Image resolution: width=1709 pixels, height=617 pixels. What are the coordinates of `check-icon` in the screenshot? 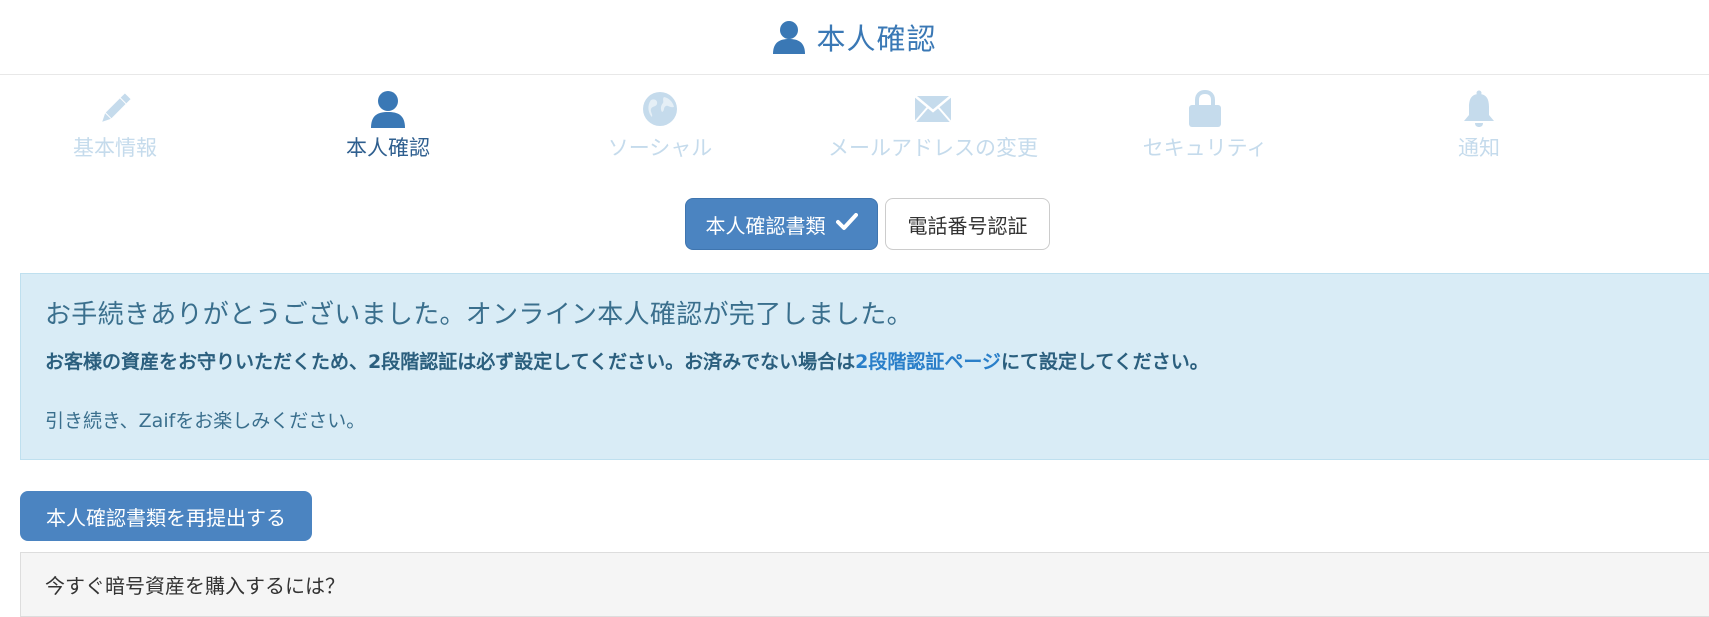 It's located at (846, 224).